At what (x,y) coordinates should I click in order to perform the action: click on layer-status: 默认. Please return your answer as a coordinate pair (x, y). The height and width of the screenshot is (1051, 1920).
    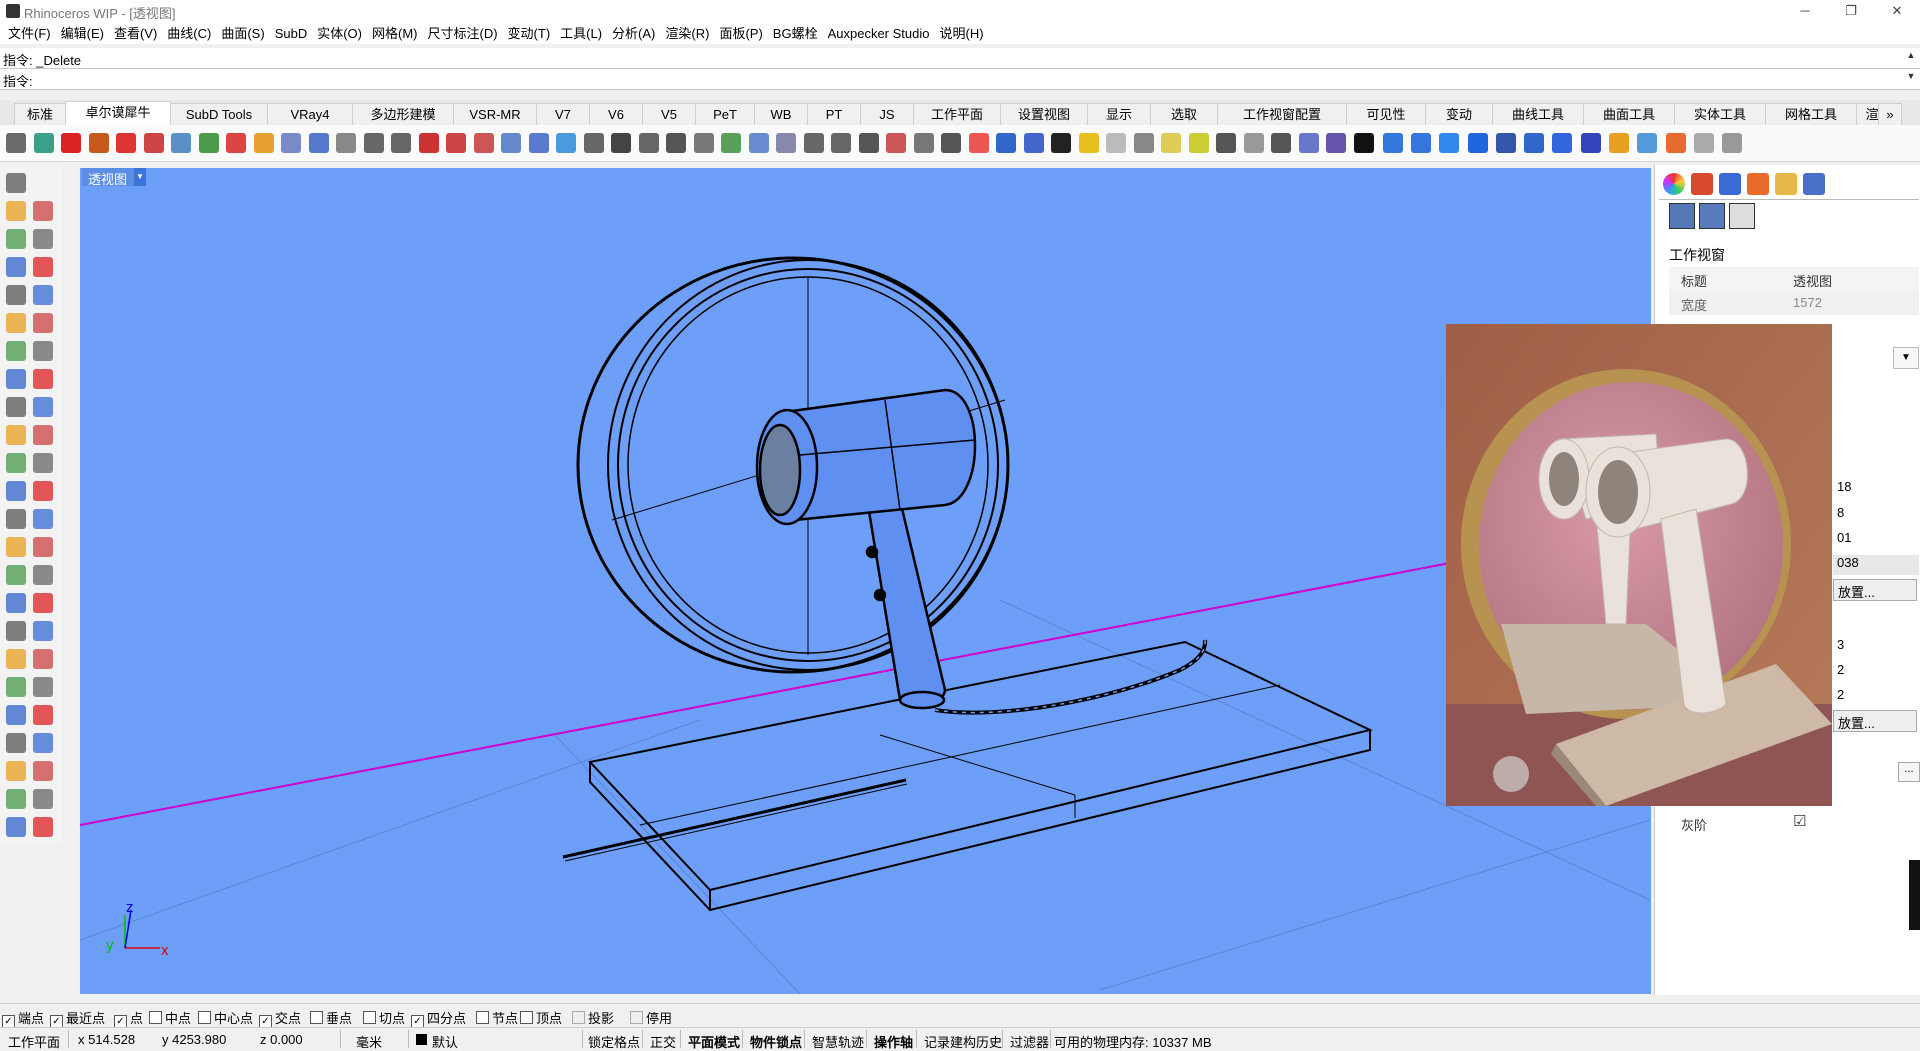
    Looking at the image, I should click on (445, 1041).